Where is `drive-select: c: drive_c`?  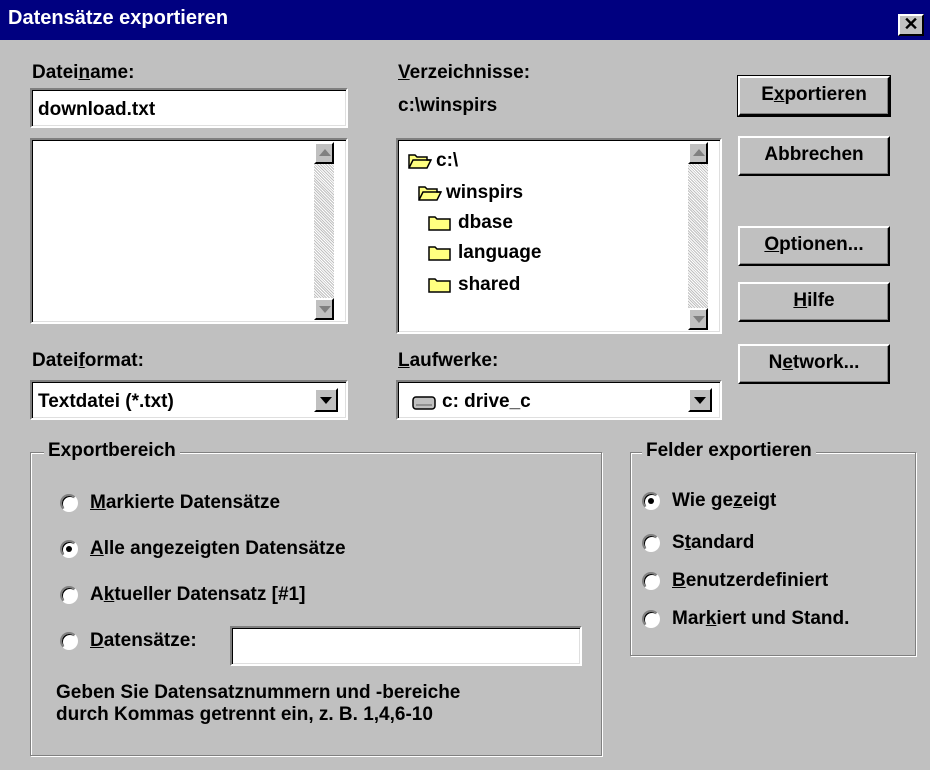
drive-select: c: drive_c is located at coordinates (559, 400).